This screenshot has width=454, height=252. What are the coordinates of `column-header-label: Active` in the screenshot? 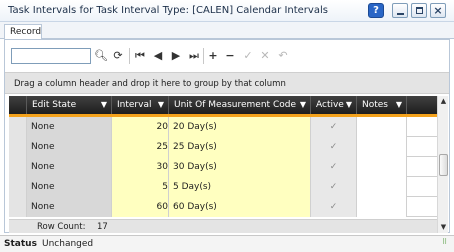 It's located at (330, 105).